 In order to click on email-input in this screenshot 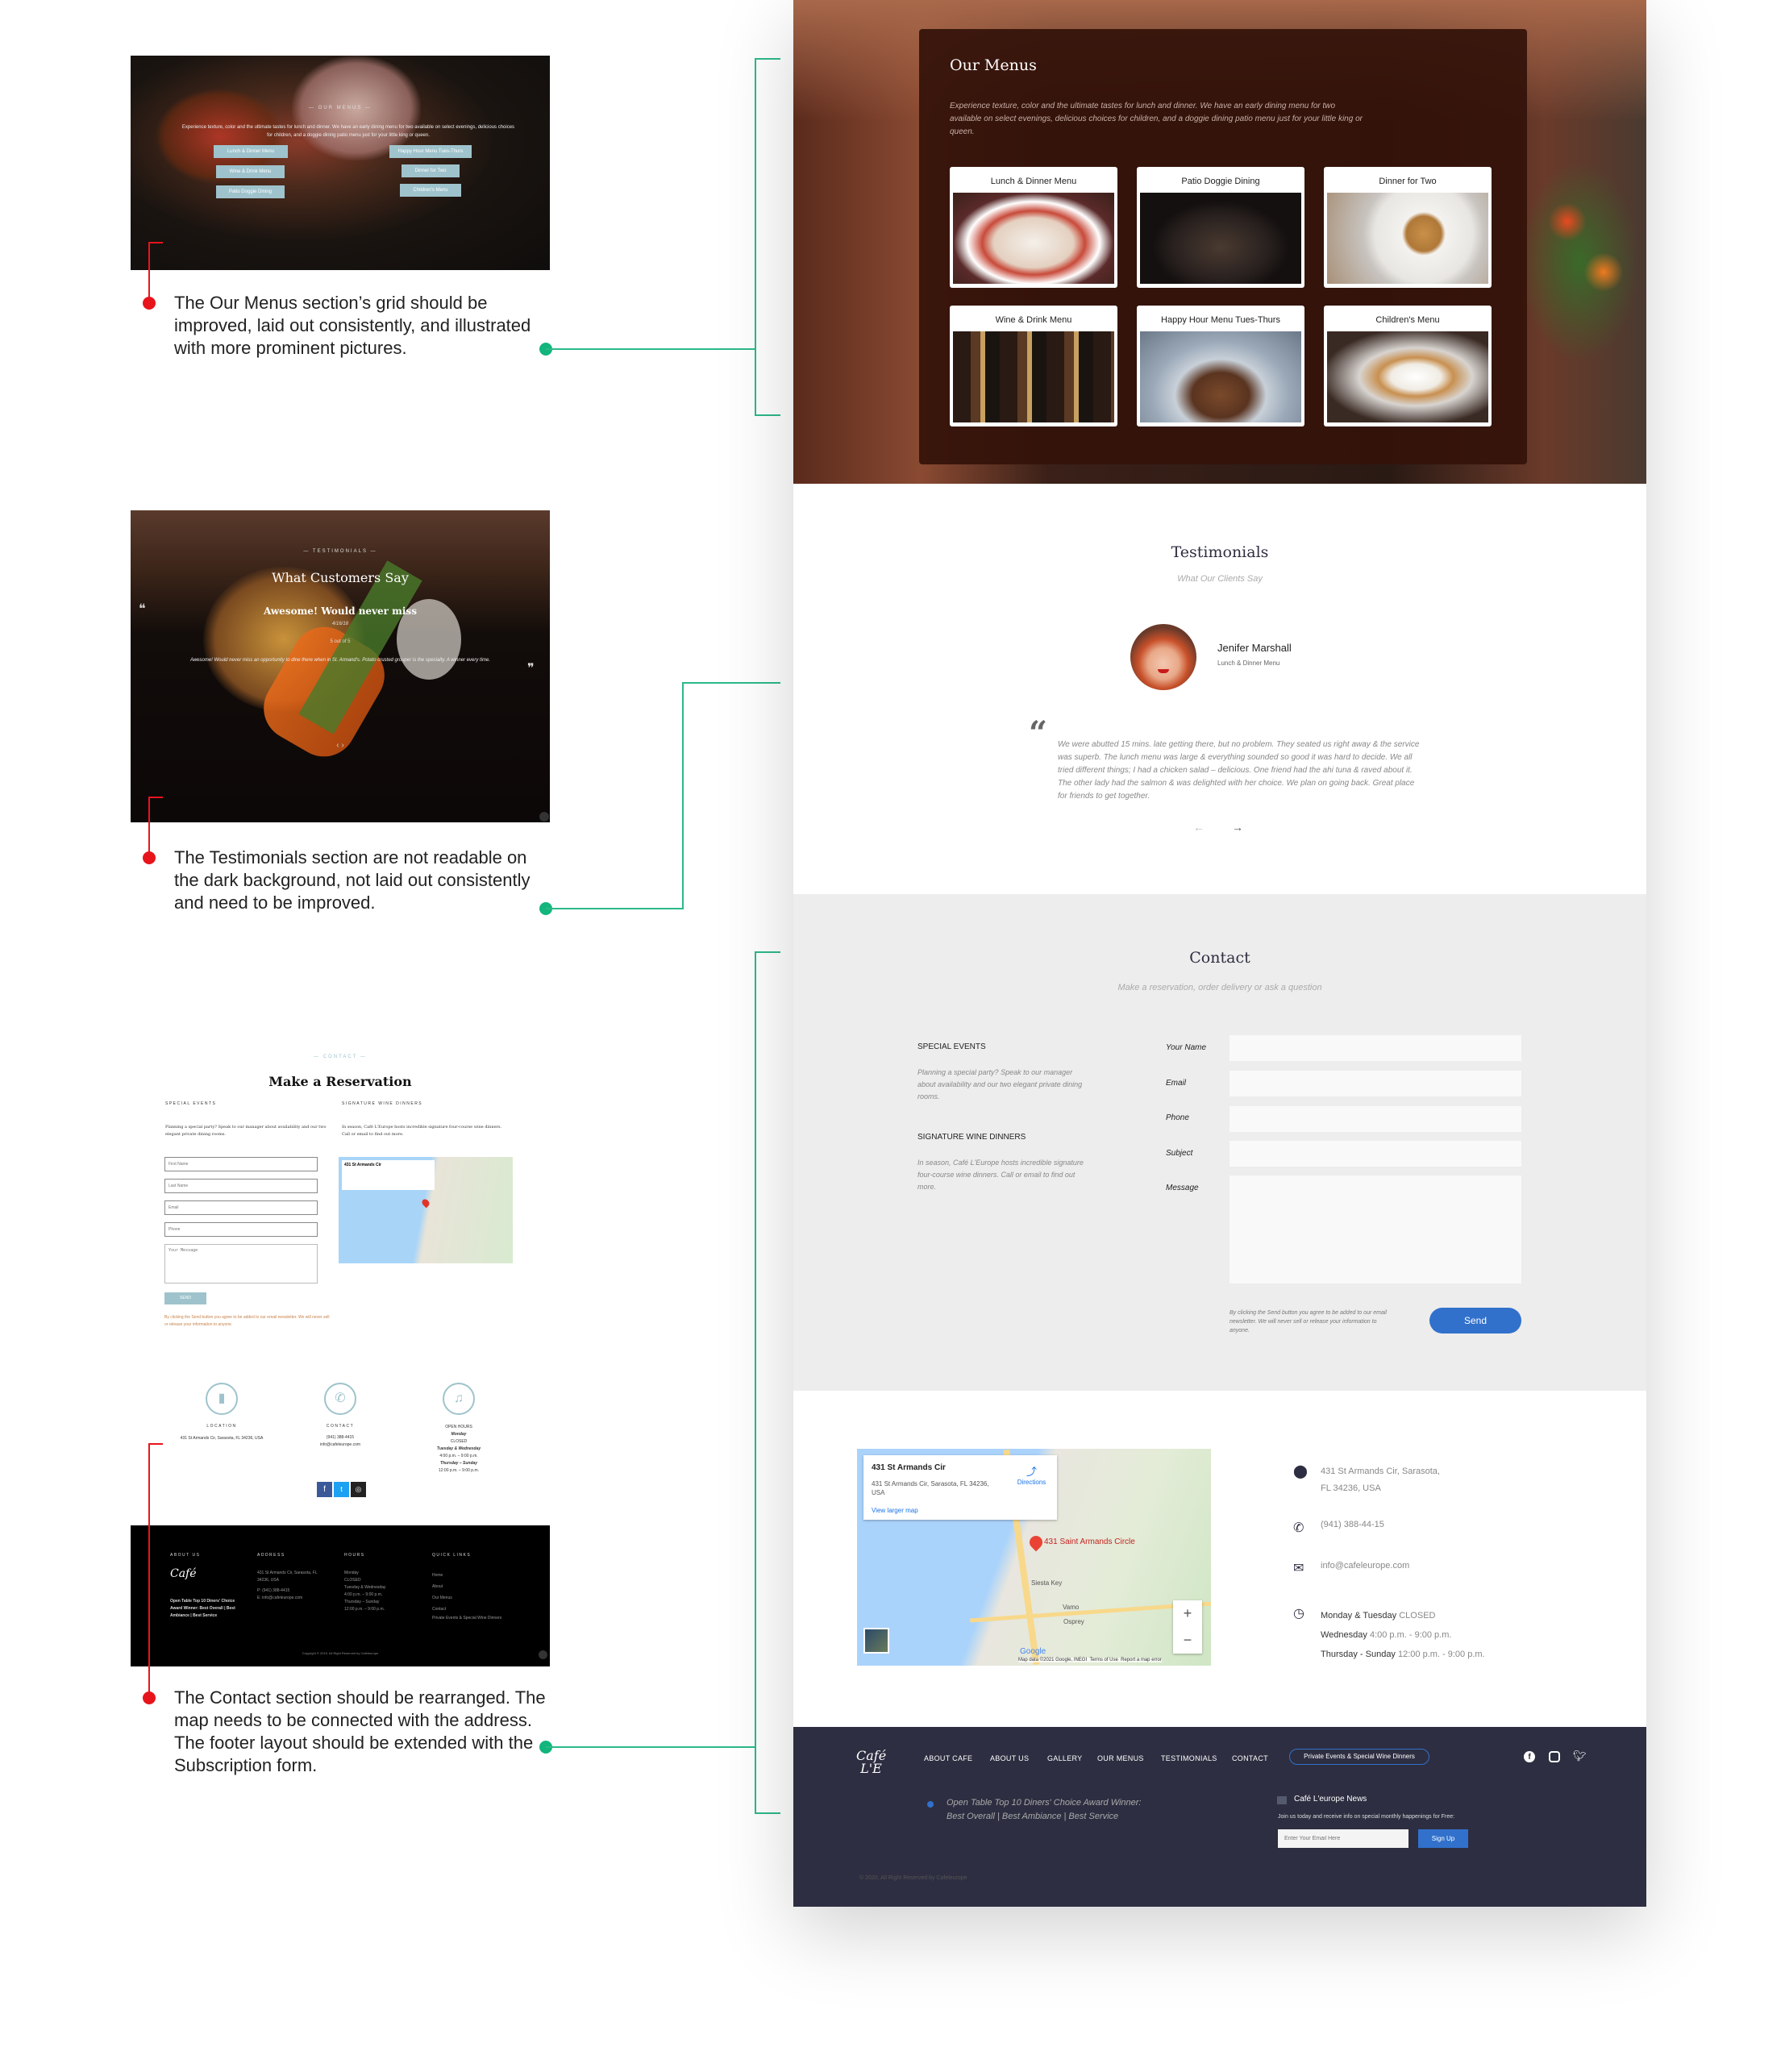, I will do `click(1376, 1083)`.